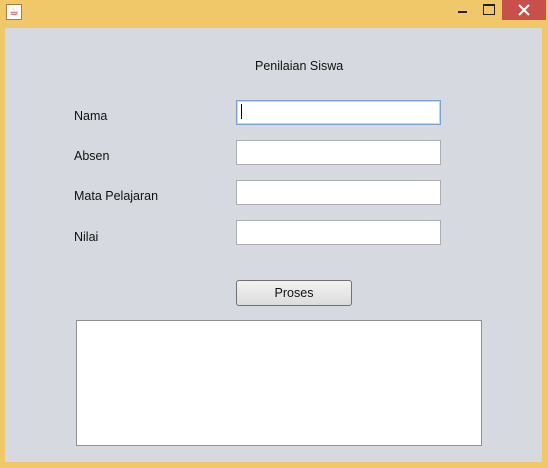  What do you see at coordinates (91, 116) in the screenshot?
I see `nama-label: Nama` at bounding box center [91, 116].